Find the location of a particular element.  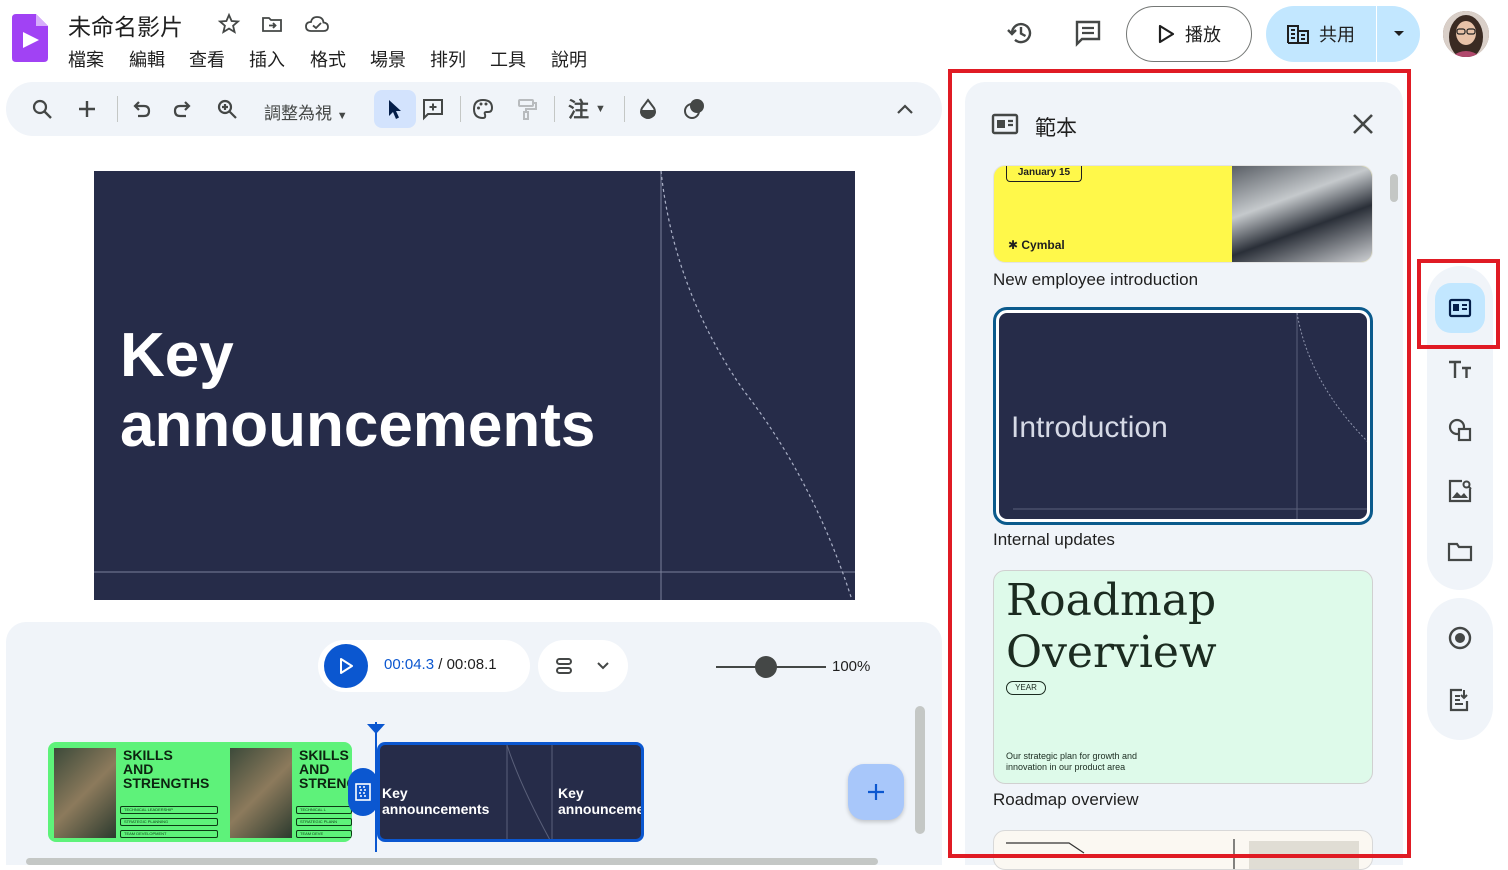

version-history-icon is located at coordinates (1021, 33).